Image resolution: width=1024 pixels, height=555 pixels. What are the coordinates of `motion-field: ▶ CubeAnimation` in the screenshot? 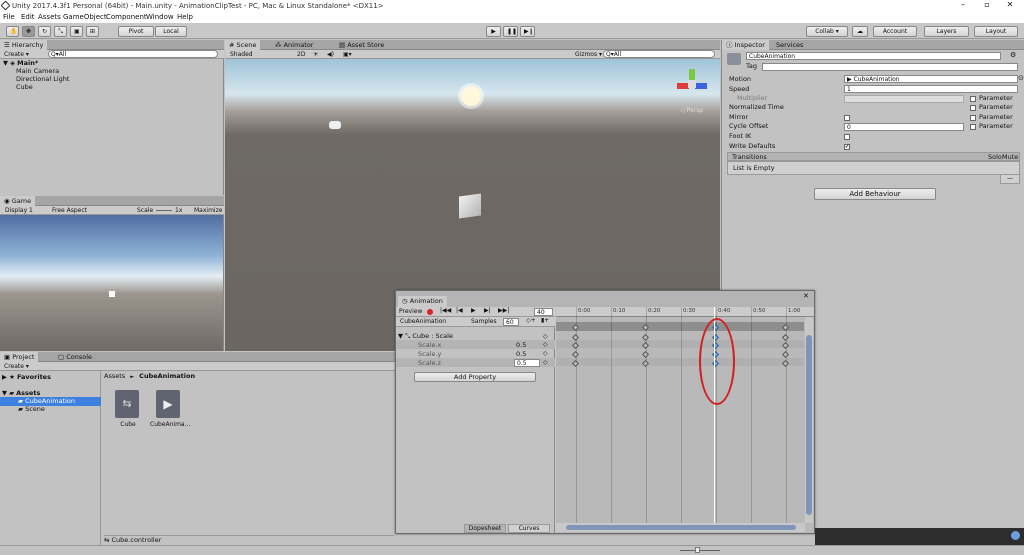 It's located at (931, 79).